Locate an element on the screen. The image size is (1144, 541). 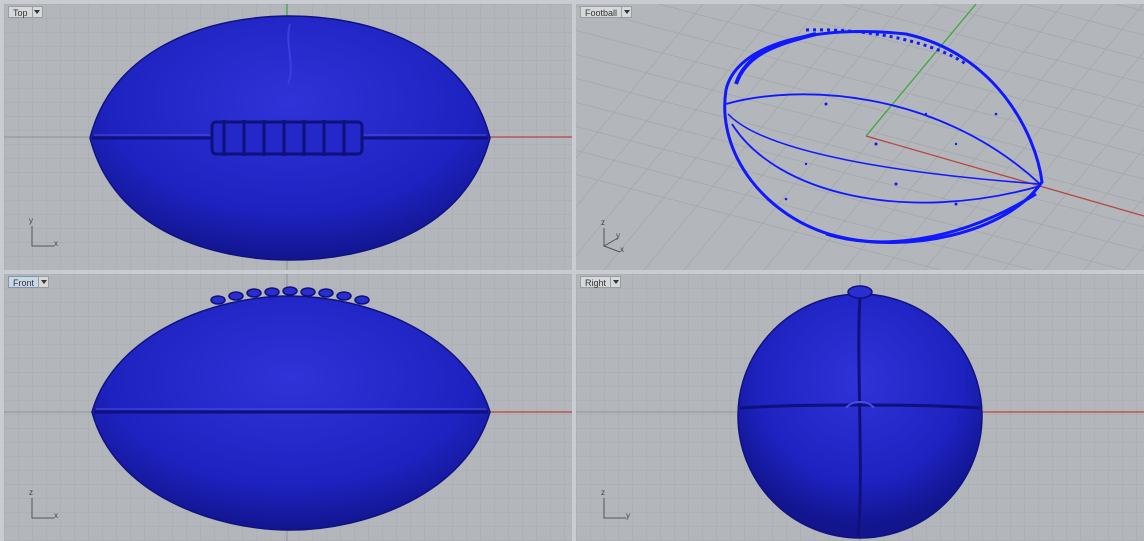
viewport-title: Top is located at coordinates (20, 12).